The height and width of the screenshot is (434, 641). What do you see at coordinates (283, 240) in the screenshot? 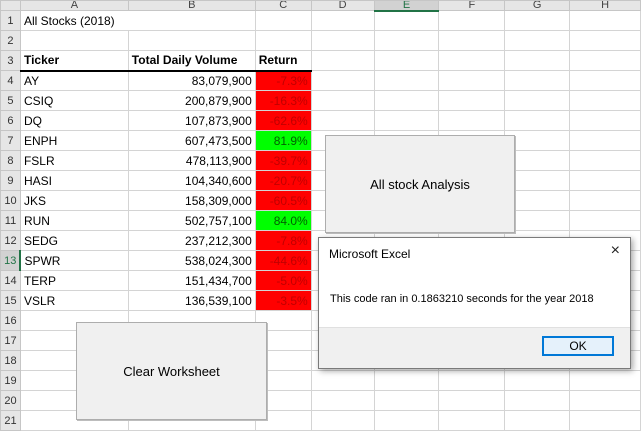
I see `cell-c: -7.8%` at bounding box center [283, 240].